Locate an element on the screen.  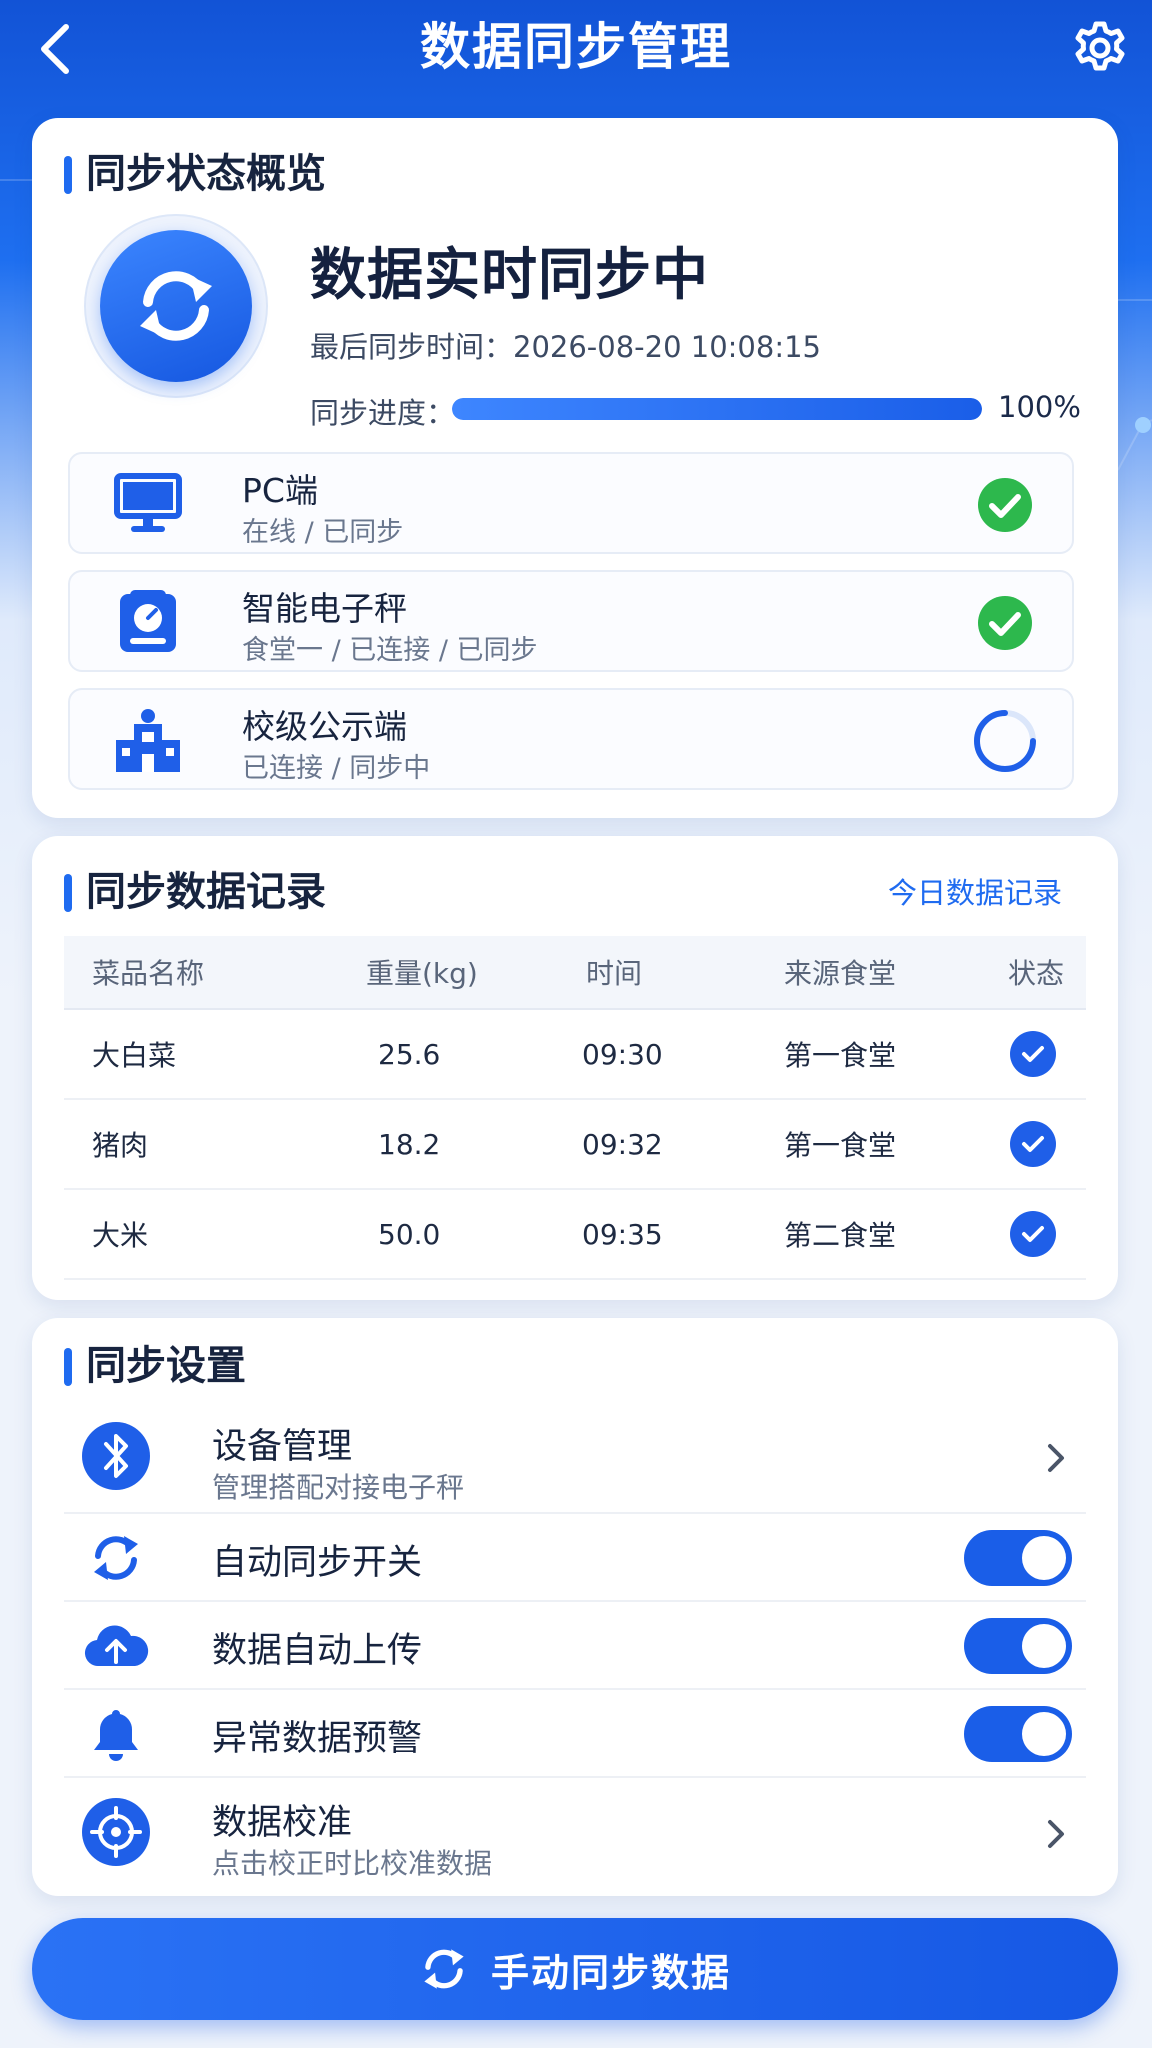
column-header: 时间 is located at coordinates (614, 973).